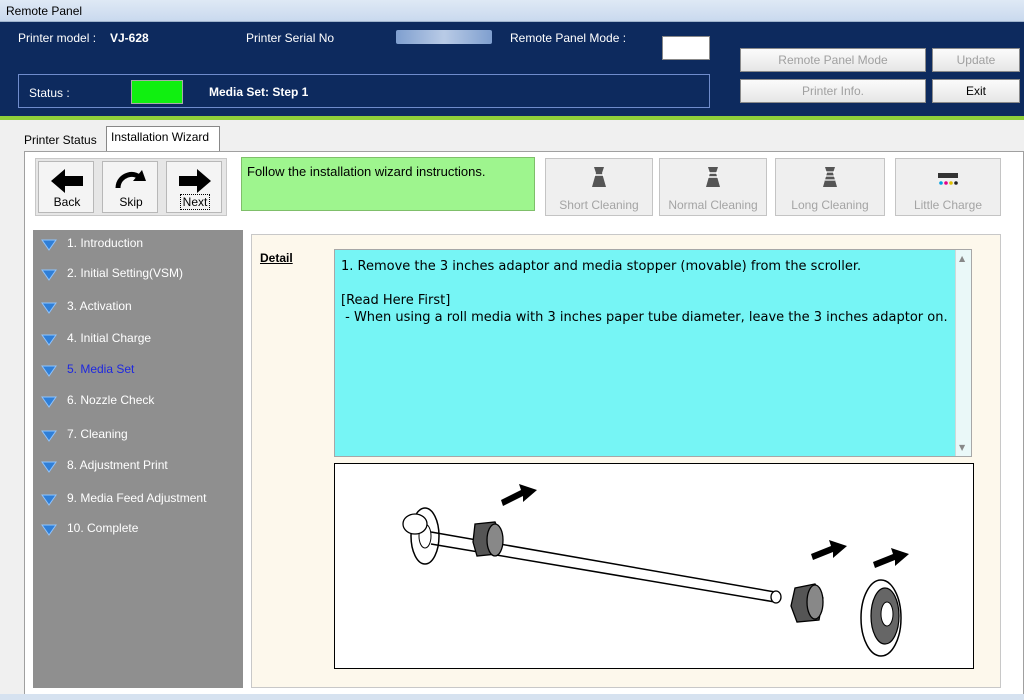 The image size is (1024, 700). I want to click on remote-panel-mode-button: Remote Panel Mode, so click(833, 60).